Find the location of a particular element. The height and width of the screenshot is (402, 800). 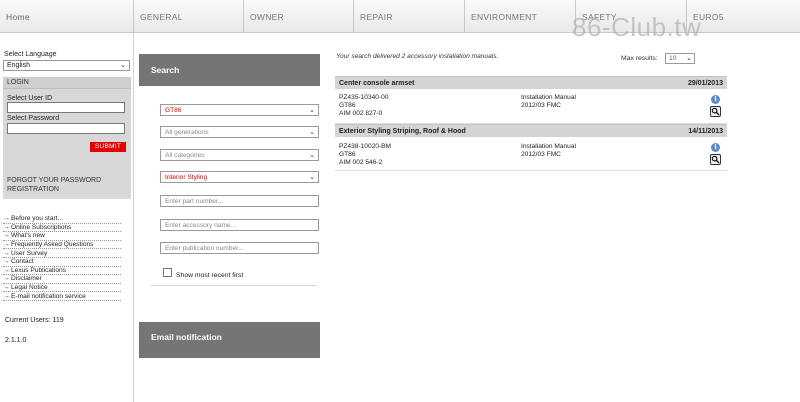

sidebar-link: → What's new is located at coordinates (62, 236).